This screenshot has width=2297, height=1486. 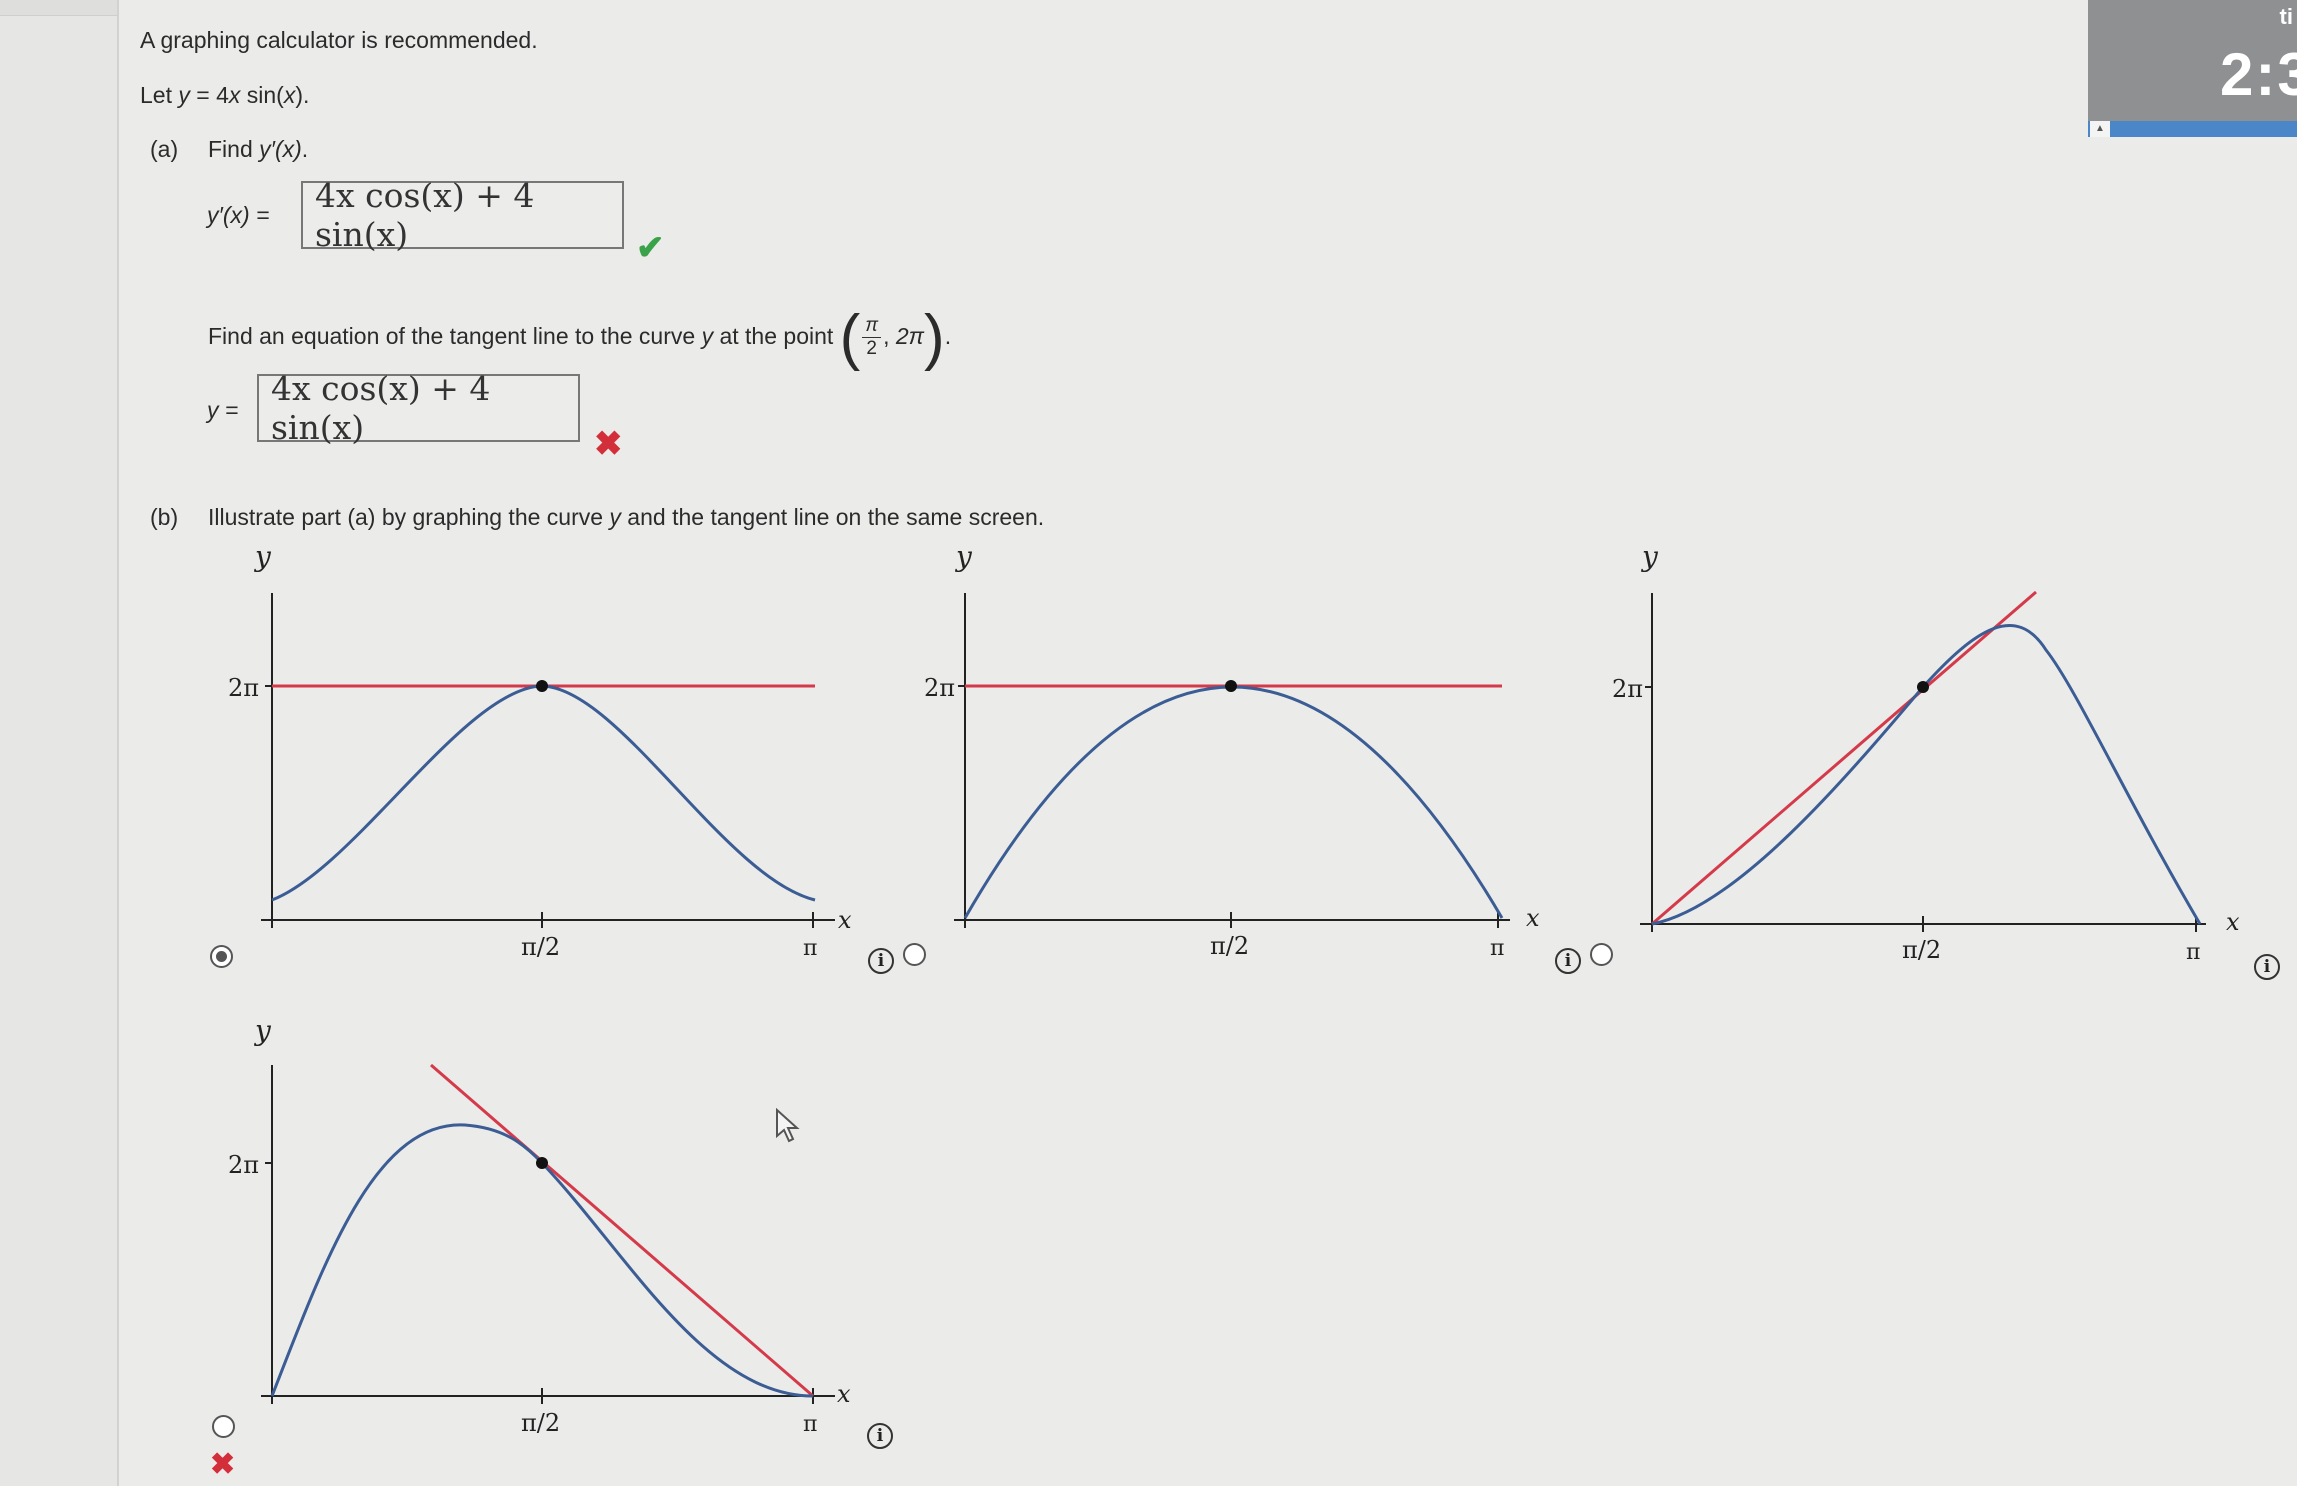 I want to click on derivative-label: y′(x) =, so click(x=238, y=215).